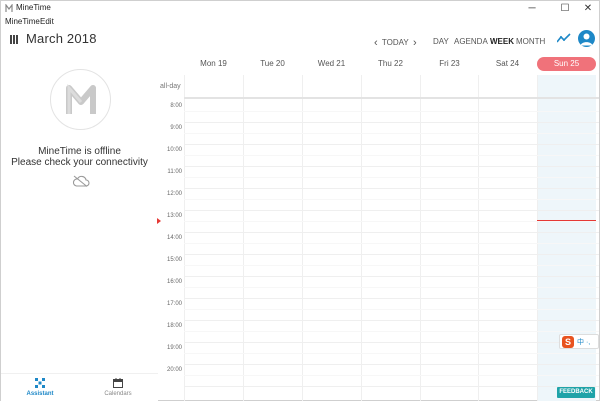  Describe the element at coordinates (300, 21) in the screenshot. I see `menu-bar: MineTime Edit` at that location.